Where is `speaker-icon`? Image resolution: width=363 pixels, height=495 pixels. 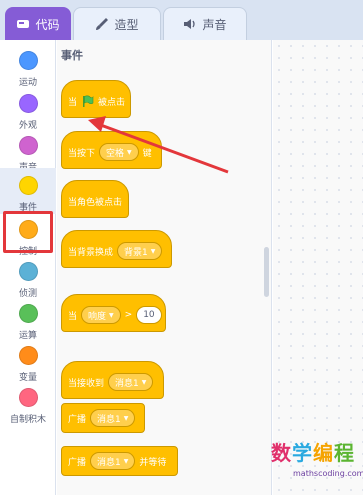 speaker-icon is located at coordinates (190, 24).